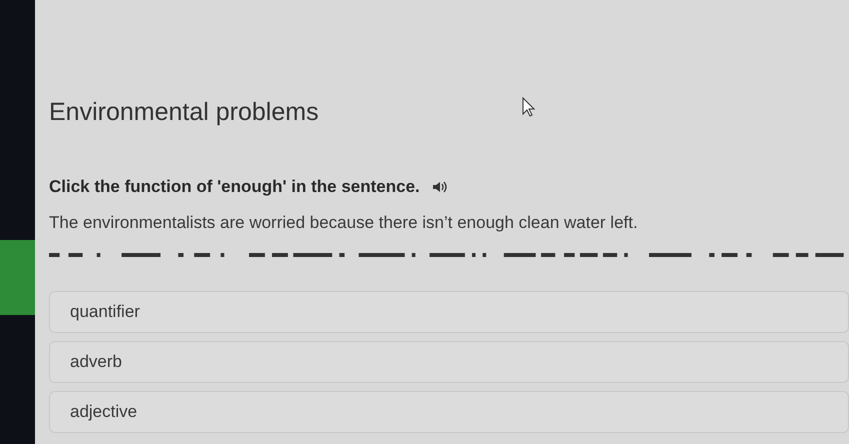  I want to click on lesson-title: Environmental problems, so click(184, 112).